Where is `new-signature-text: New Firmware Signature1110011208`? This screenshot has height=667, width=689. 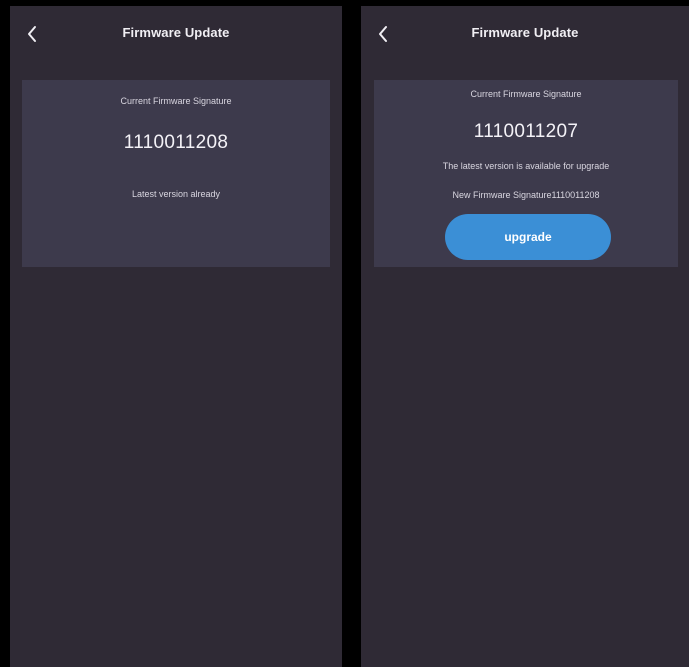 new-signature-text: New Firmware Signature1110011208 is located at coordinates (526, 195).